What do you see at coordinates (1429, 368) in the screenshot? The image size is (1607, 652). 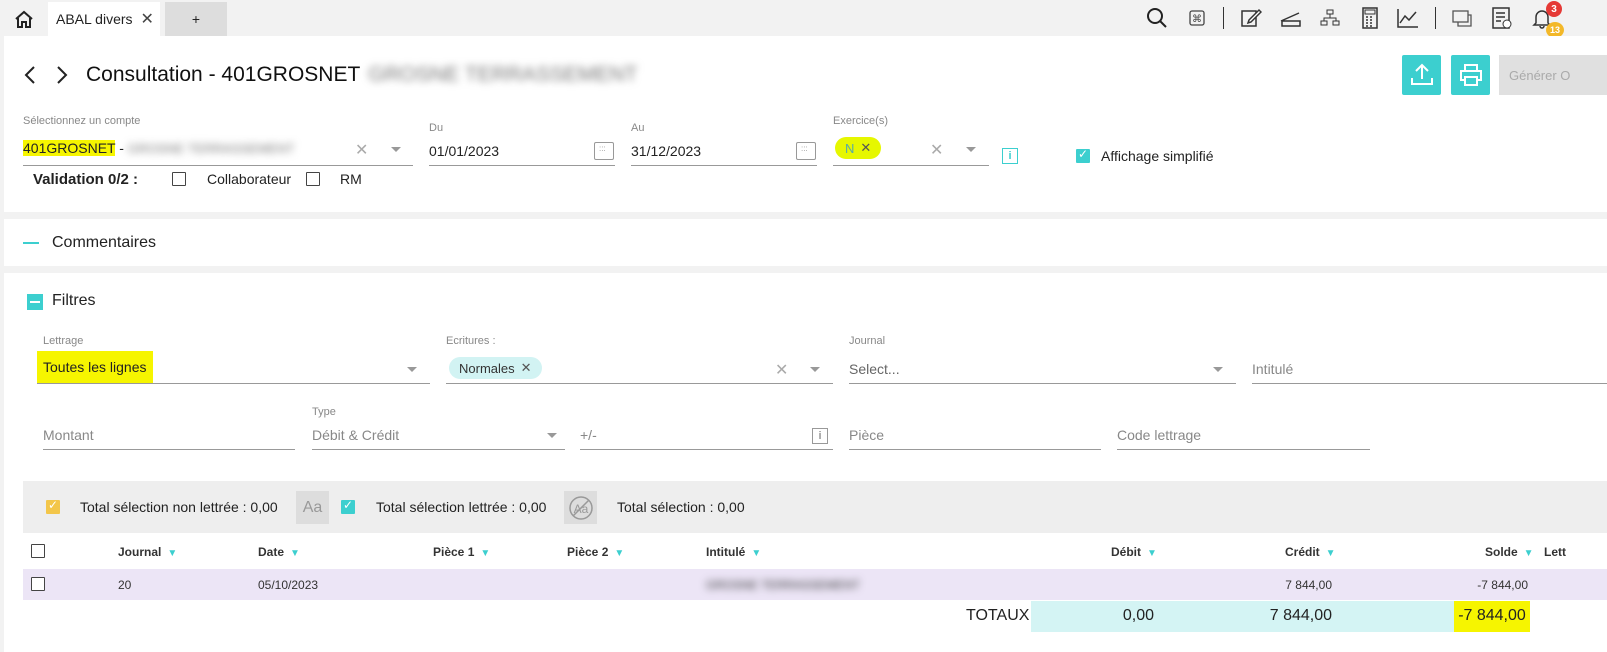 I see `intitule-field: Intitulé` at bounding box center [1429, 368].